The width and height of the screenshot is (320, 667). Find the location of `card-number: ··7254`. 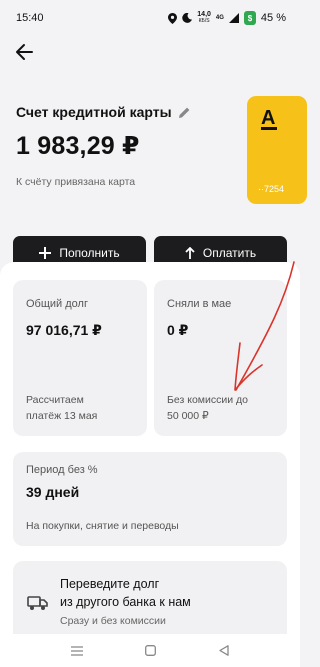

card-number: ··7254 is located at coordinates (271, 189).